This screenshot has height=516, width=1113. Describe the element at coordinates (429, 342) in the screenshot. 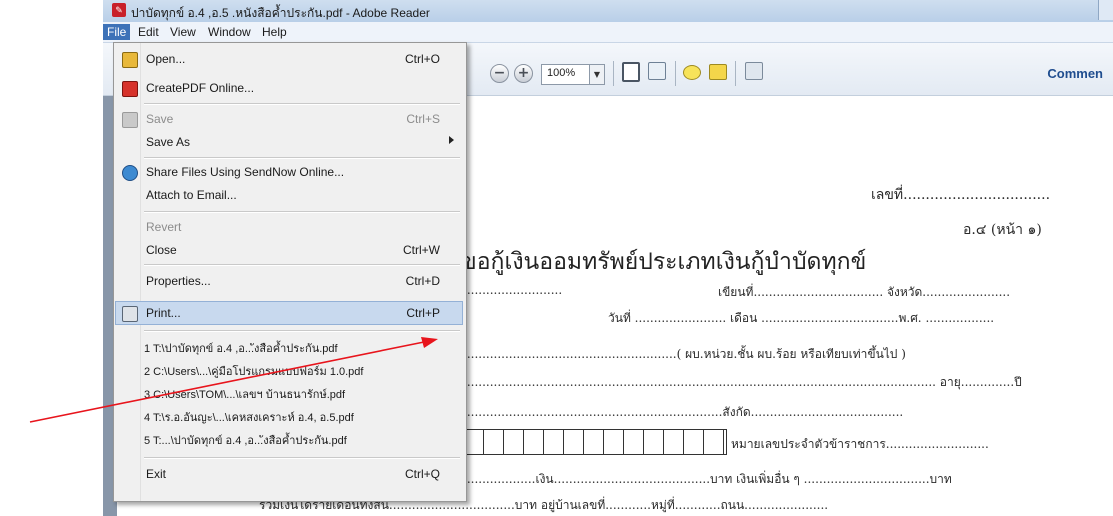

I see `arrow-head` at that location.